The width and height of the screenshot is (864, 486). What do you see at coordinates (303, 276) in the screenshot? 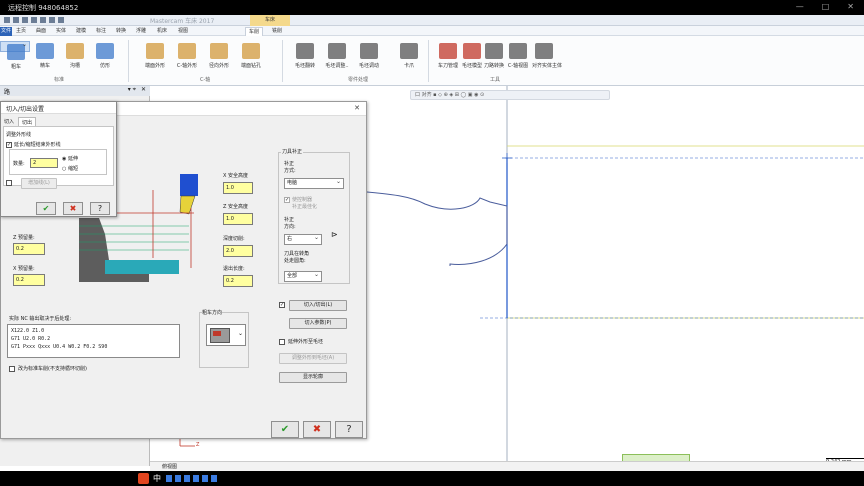
I see `corner-select: 全部` at bounding box center [303, 276].